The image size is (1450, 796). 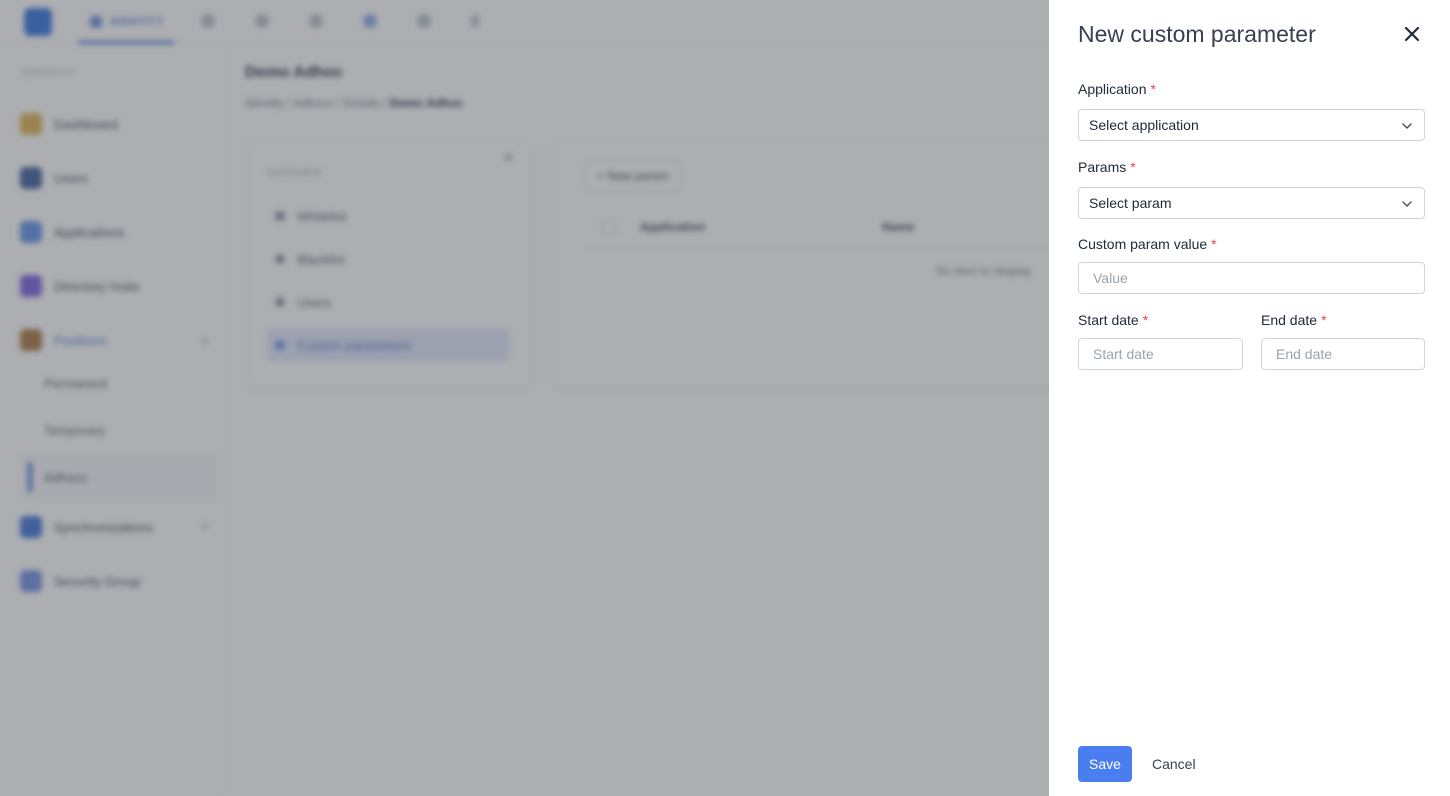 I want to click on start-date-input, so click(x=1160, y=354).